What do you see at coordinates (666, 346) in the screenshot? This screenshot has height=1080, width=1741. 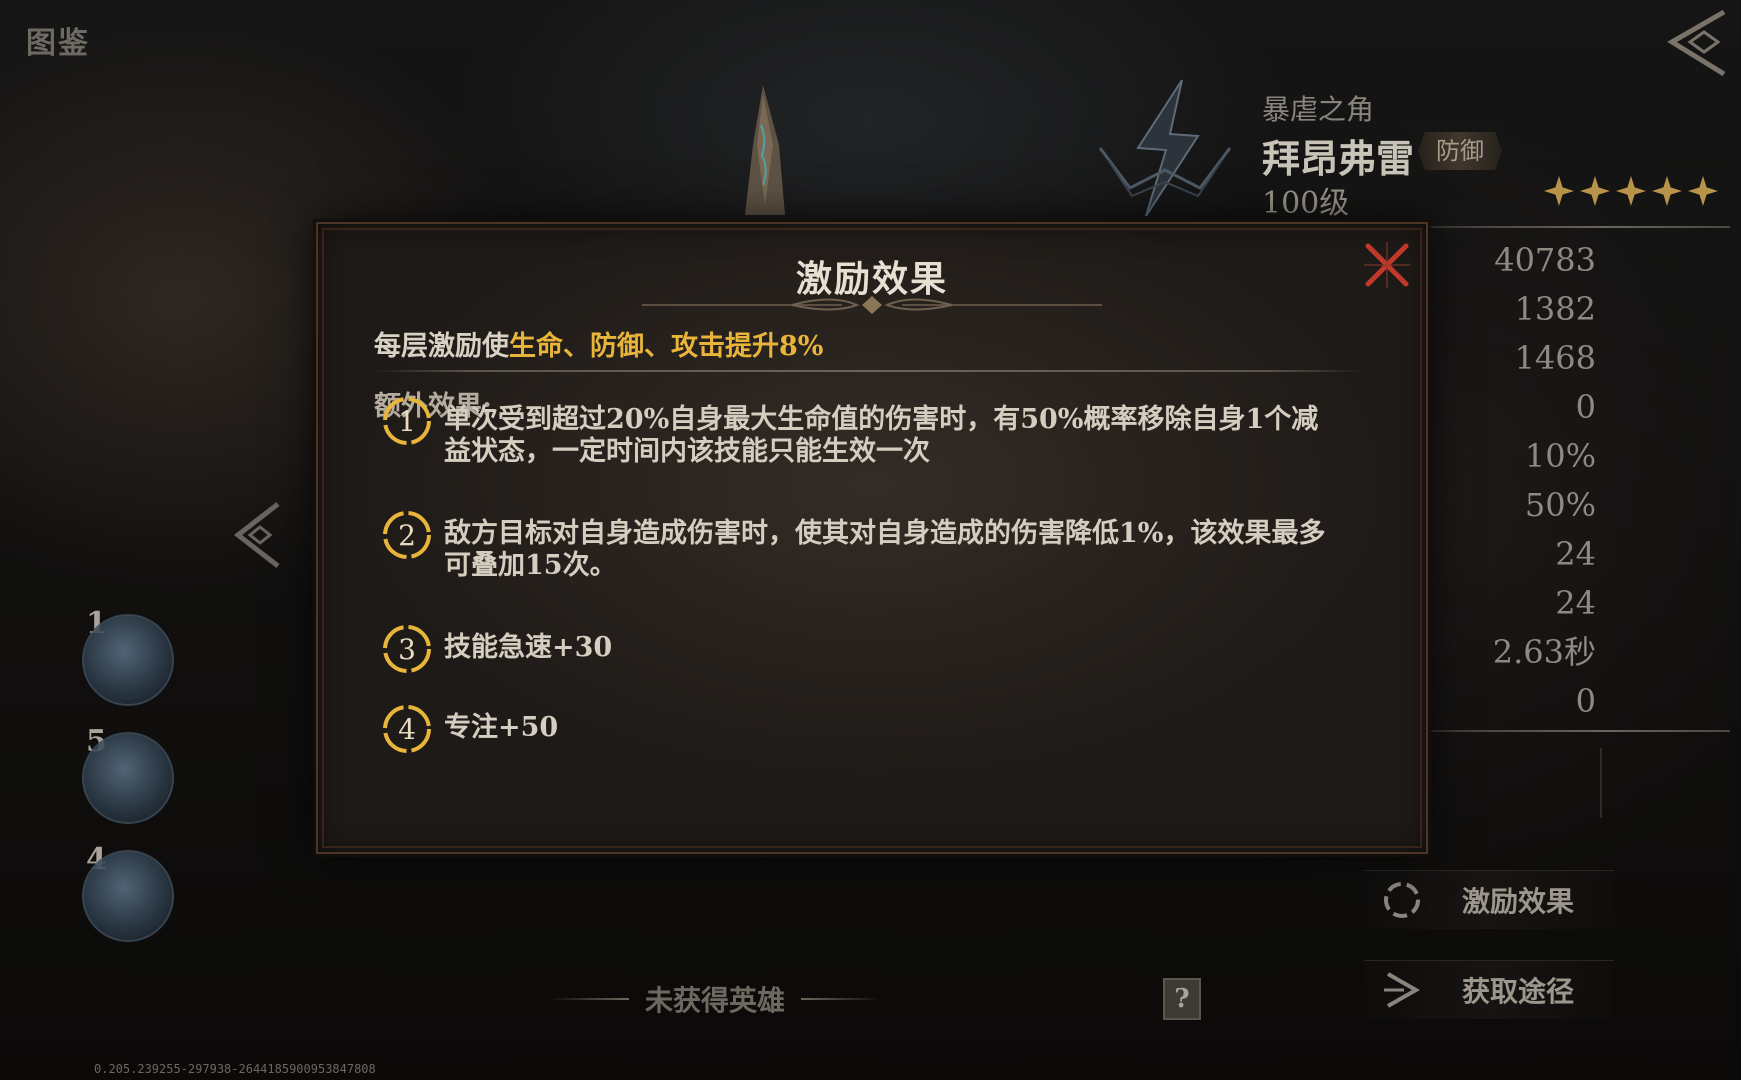 I see `headline-highlight: 生命、防御、攻击提升8%` at bounding box center [666, 346].